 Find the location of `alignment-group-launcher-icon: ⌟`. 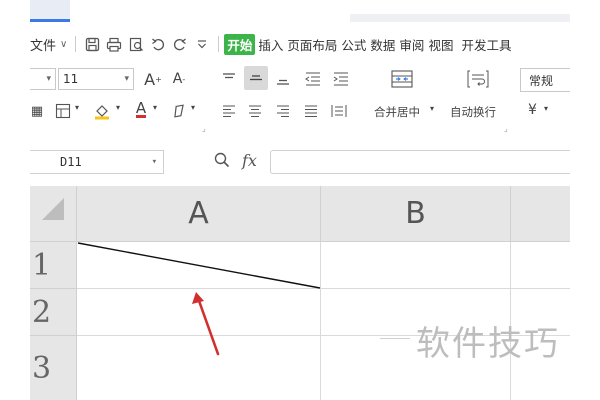

alignment-group-launcher-icon: ⌟ is located at coordinates (506, 128).